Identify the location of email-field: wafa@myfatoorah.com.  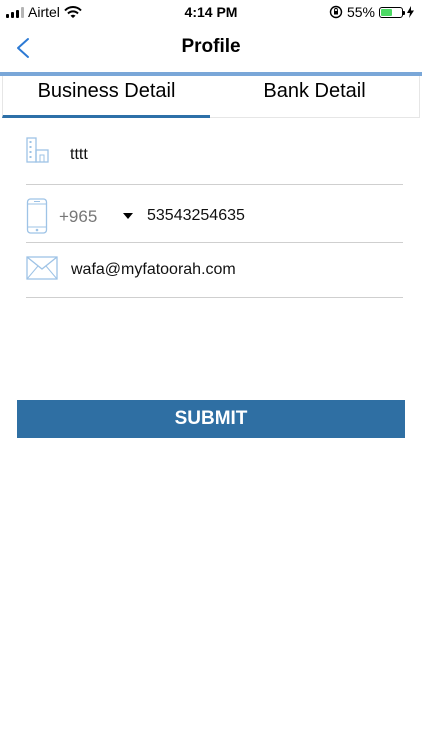
(153, 270).